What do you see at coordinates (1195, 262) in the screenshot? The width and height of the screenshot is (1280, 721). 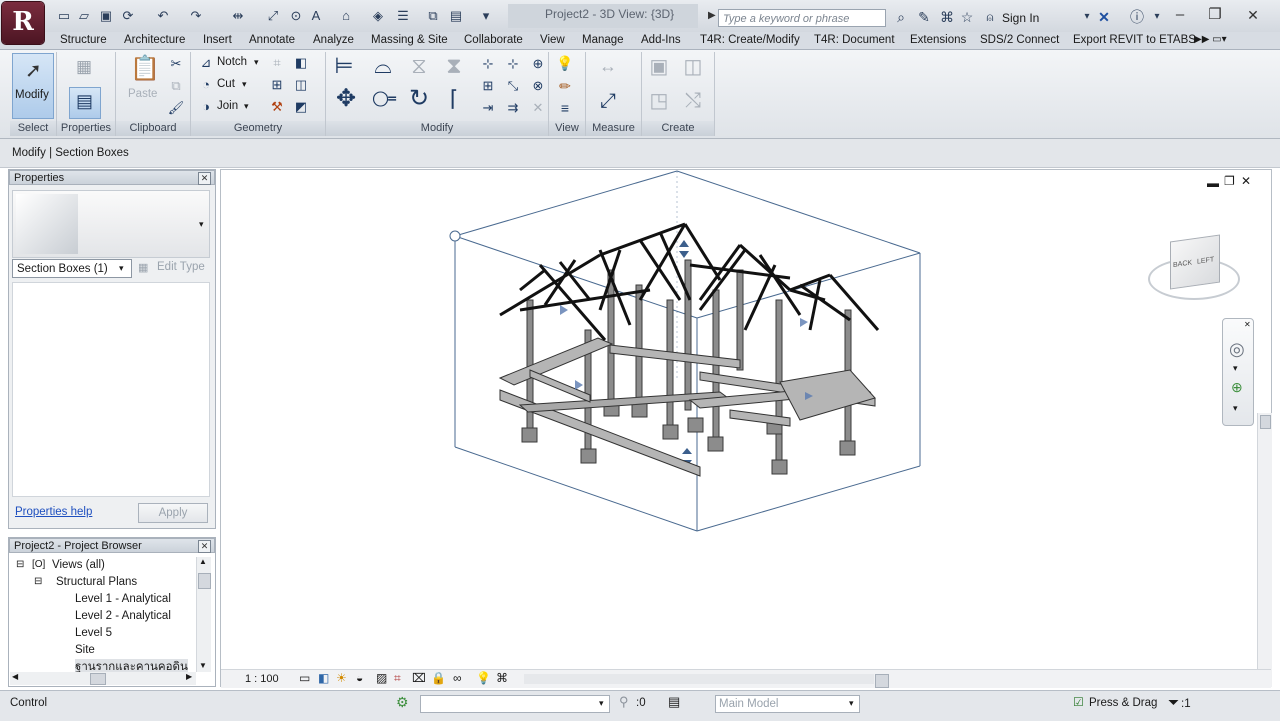 I see `viewcube: BACK LEFT` at bounding box center [1195, 262].